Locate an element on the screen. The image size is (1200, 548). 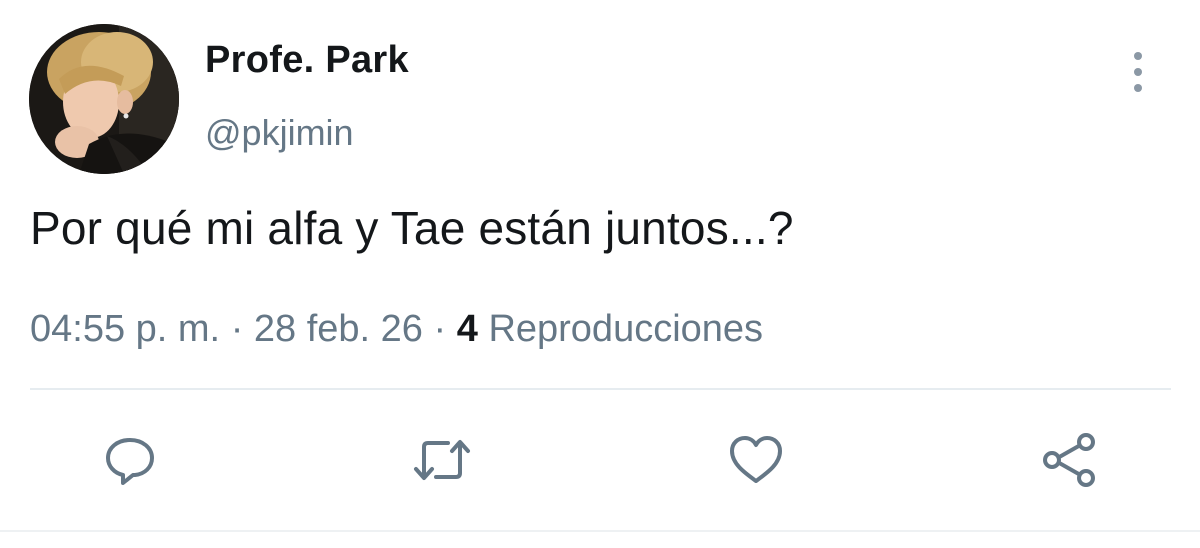
user-handle: @pkjimin is located at coordinates (279, 133).